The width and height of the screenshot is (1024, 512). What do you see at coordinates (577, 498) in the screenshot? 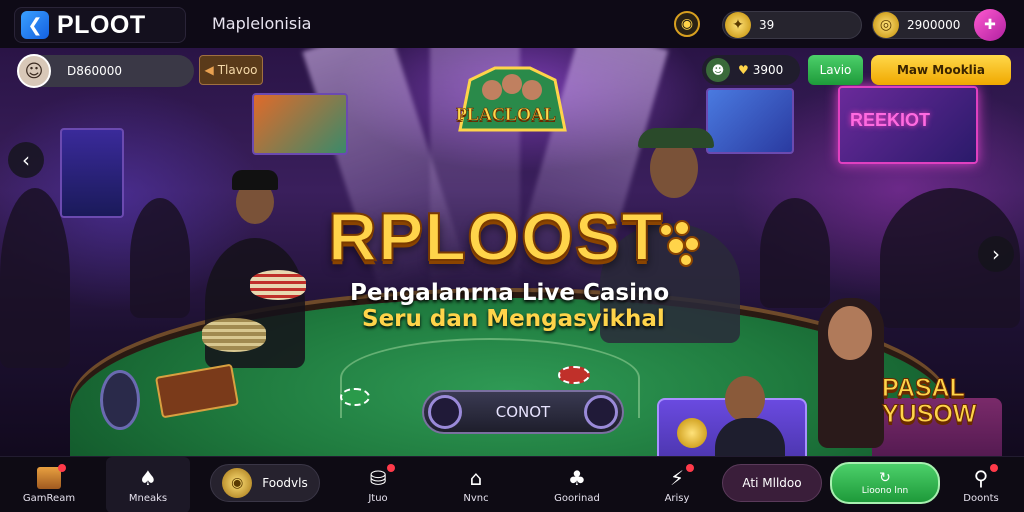
I see `nav-label: Goorinad` at bounding box center [577, 498].